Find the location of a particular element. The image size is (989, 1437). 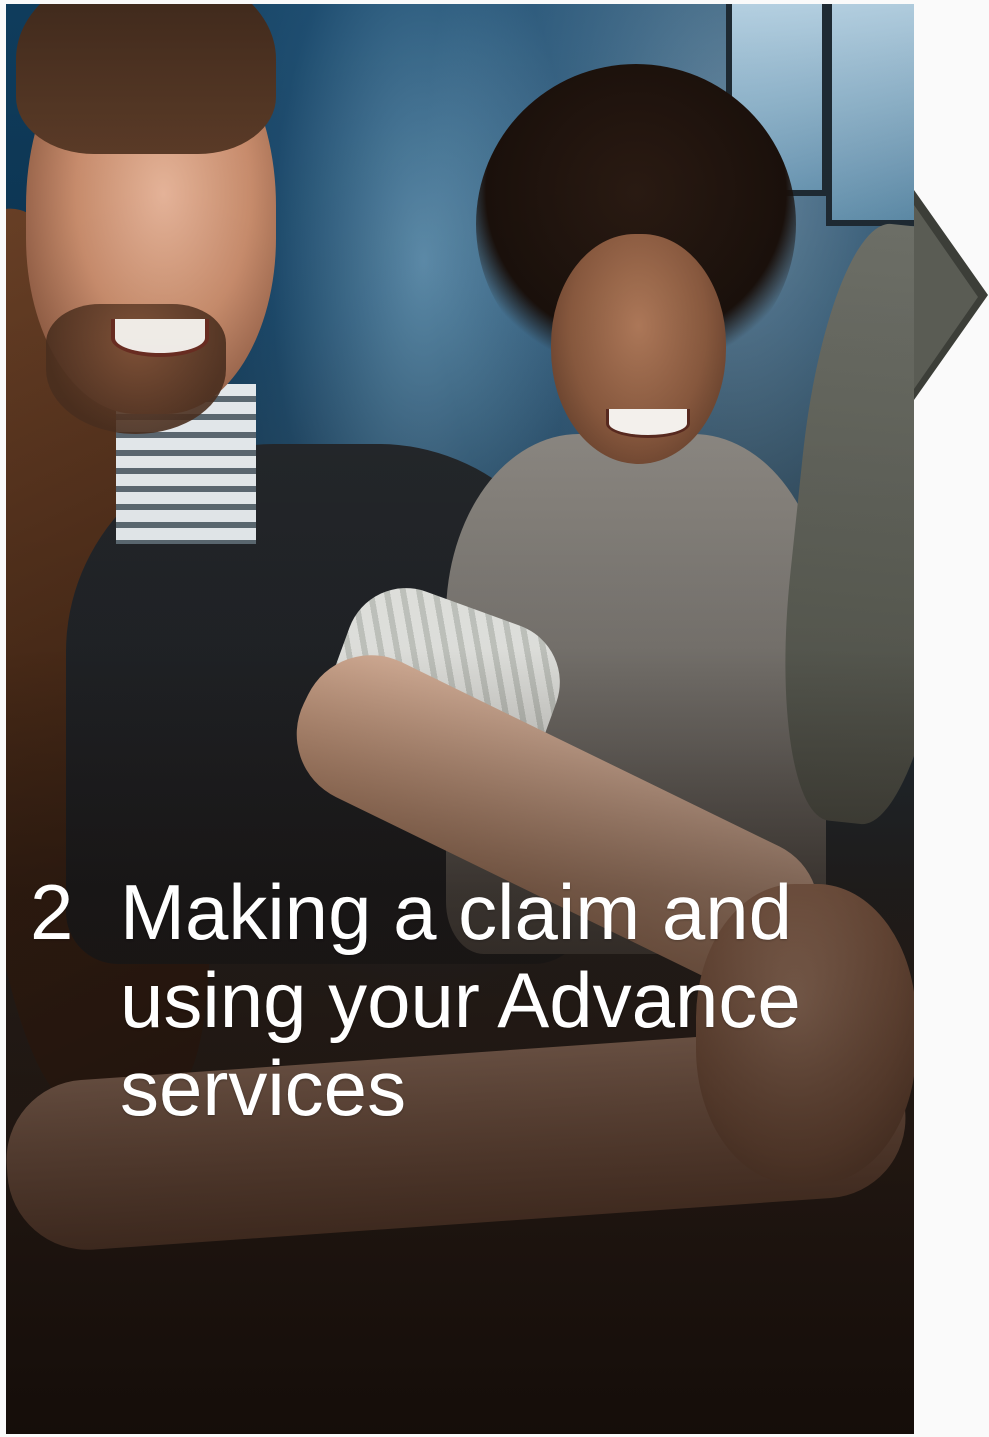

section-number: 2 is located at coordinates (52, 912).